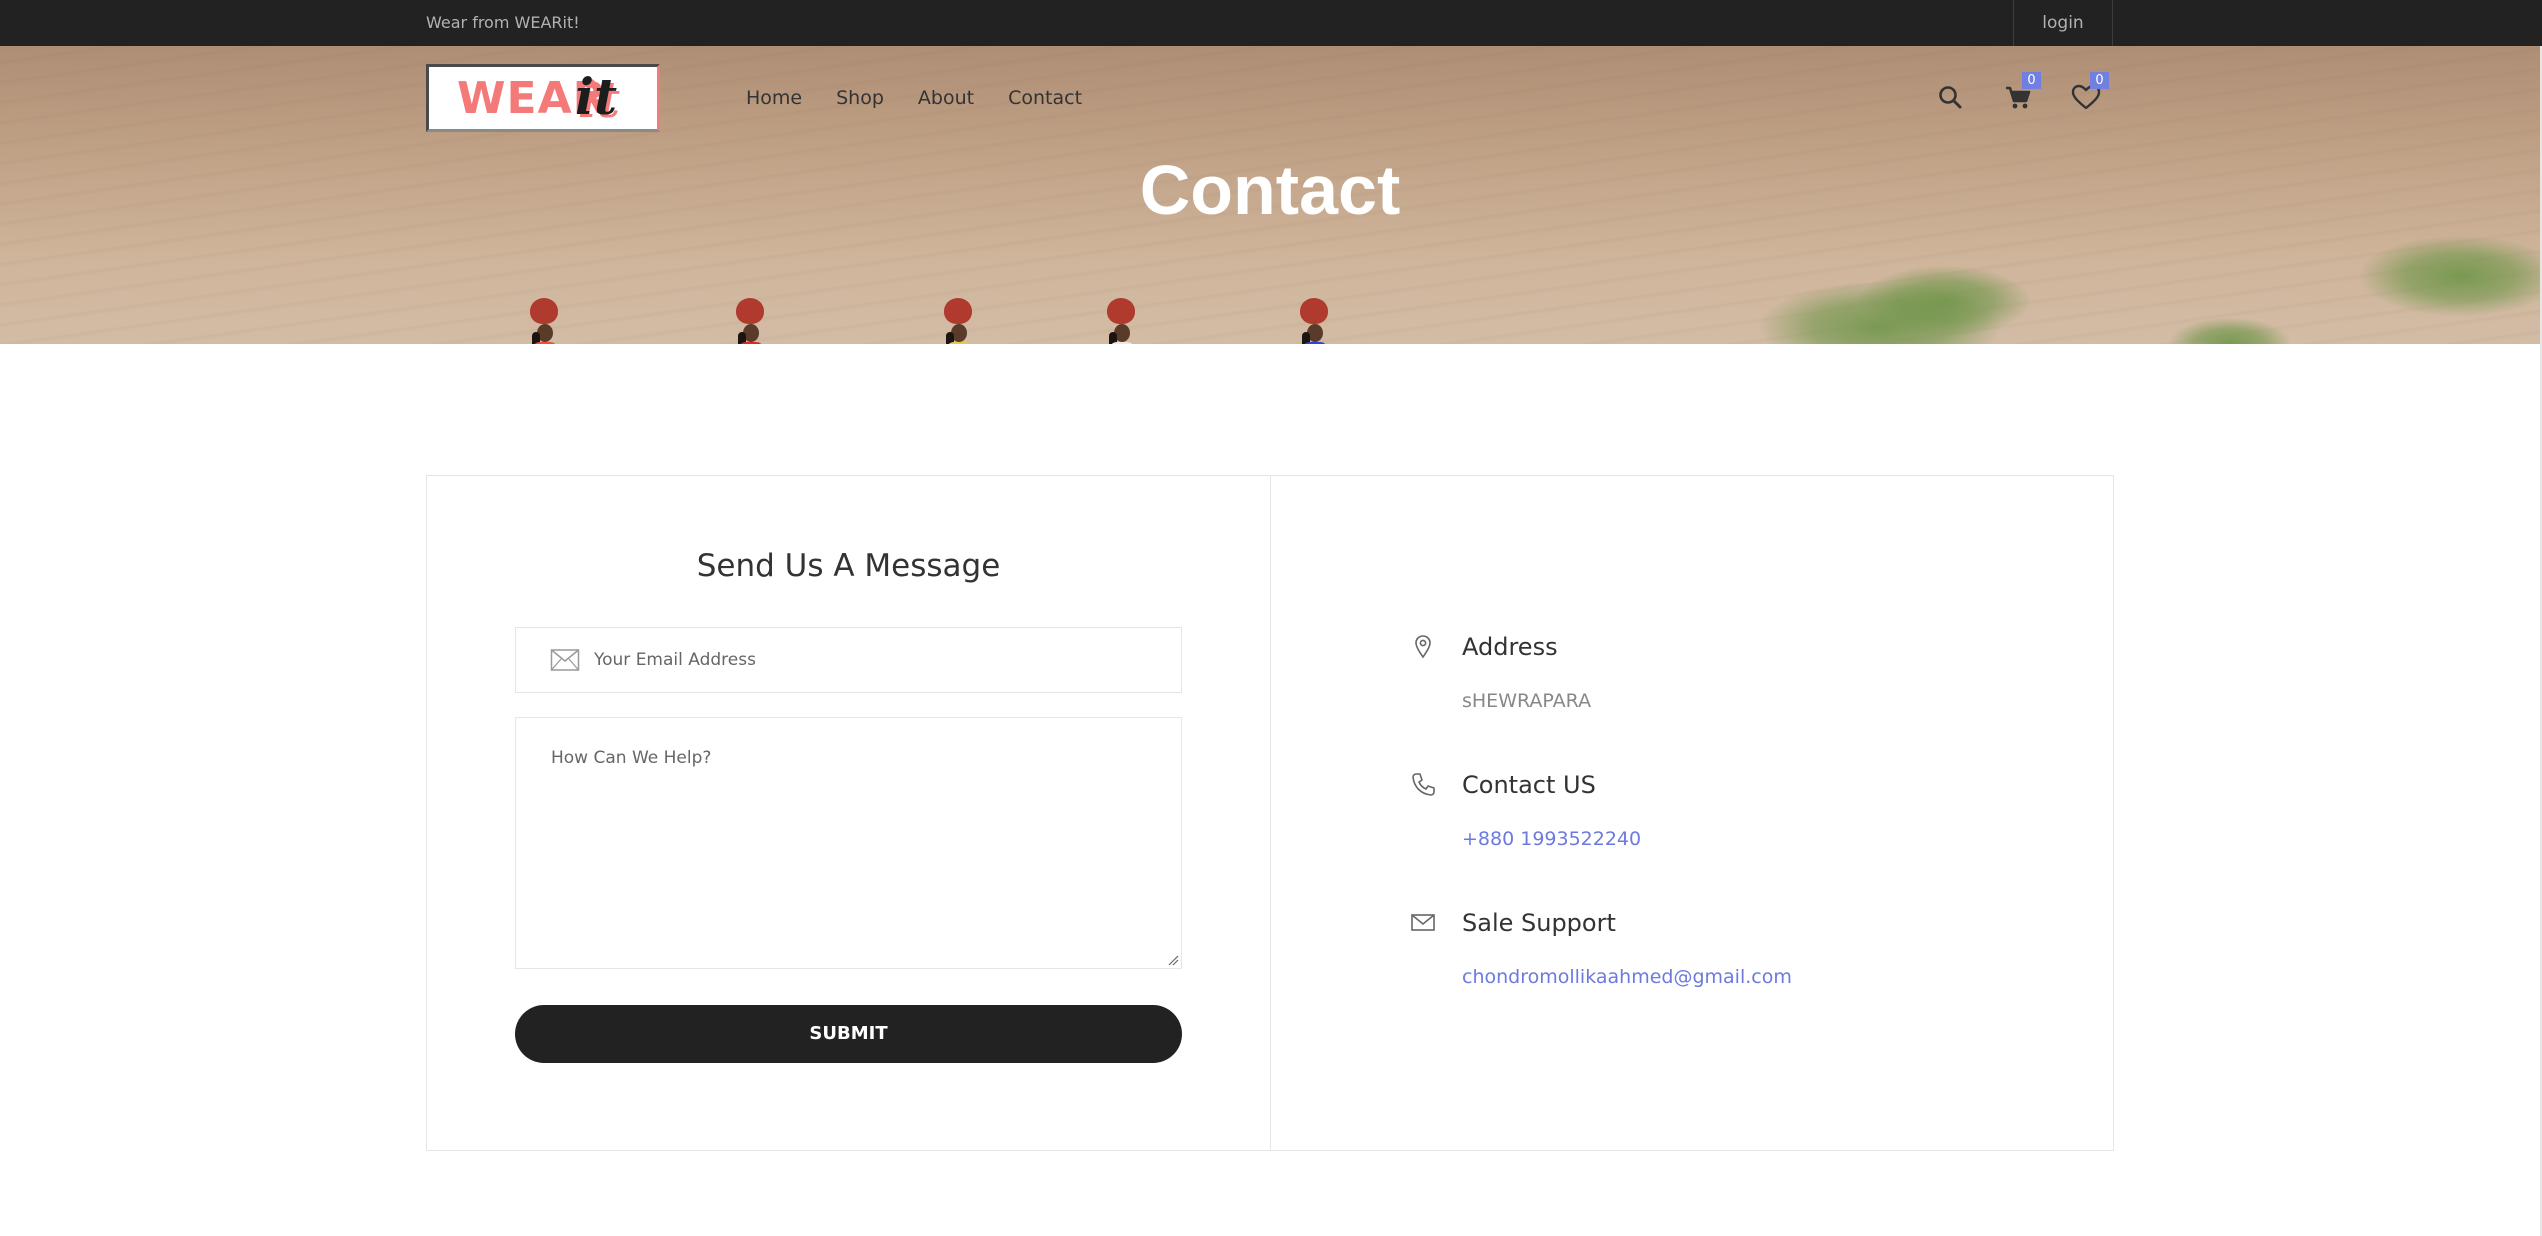 Image resolution: width=2542 pixels, height=1236 pixels. I want to click on support-email-link: chondromollikaahmed@gmail.com, so click(1627, 977).